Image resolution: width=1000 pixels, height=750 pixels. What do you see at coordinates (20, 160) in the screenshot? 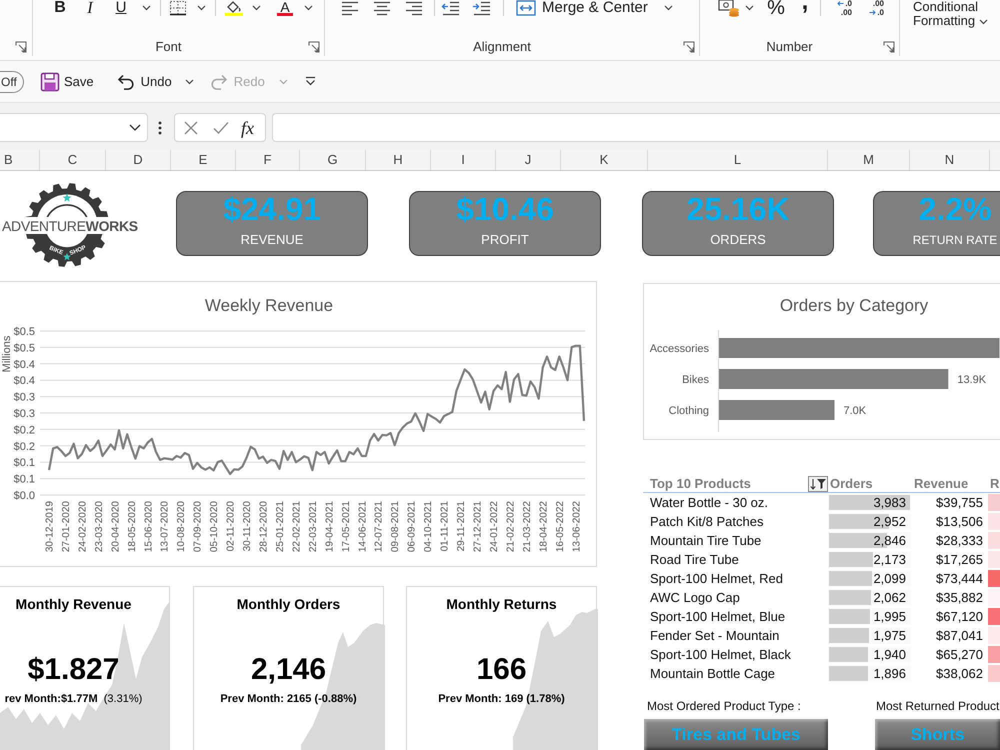
I see `column-header: B` at bounding box center [20, 160].